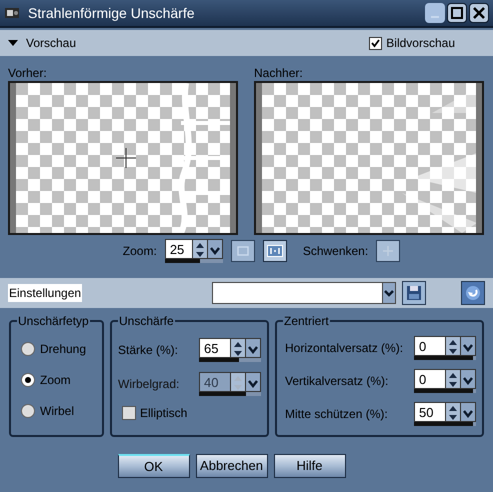 This screenshot has height=492, width=493. Describe the element at coordinates (435, 13) in the screenshot. I see `minimize-button` at that location.